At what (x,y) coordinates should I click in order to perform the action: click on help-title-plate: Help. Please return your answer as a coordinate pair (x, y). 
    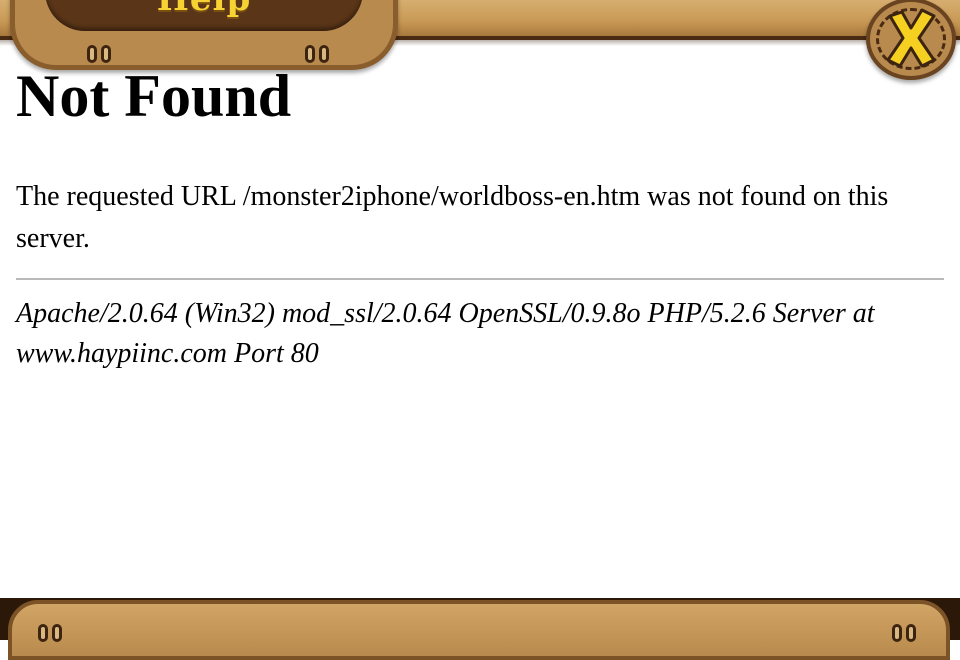
    Looking at the image, I should click on (204, 15).